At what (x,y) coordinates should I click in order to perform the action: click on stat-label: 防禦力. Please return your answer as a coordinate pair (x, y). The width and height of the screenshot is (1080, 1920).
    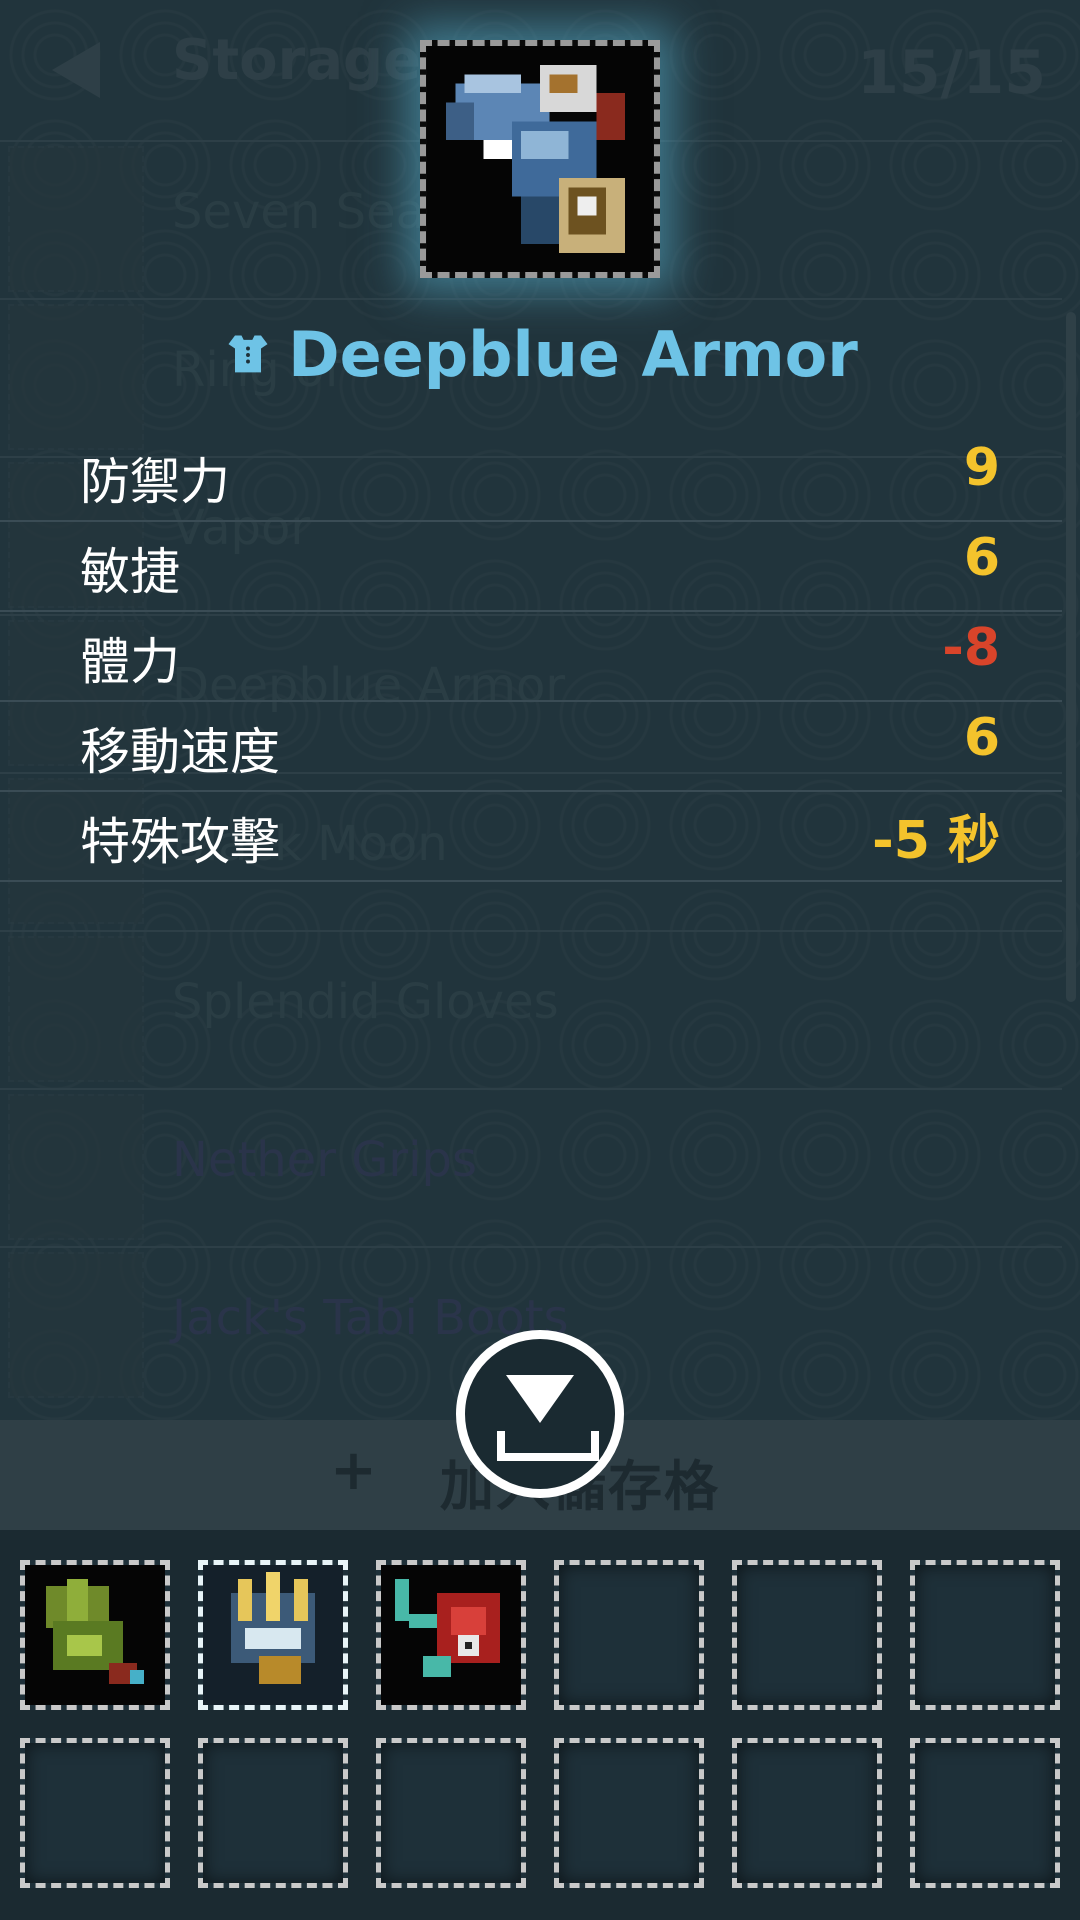
    Looking at the image, I should click on (155, 482).